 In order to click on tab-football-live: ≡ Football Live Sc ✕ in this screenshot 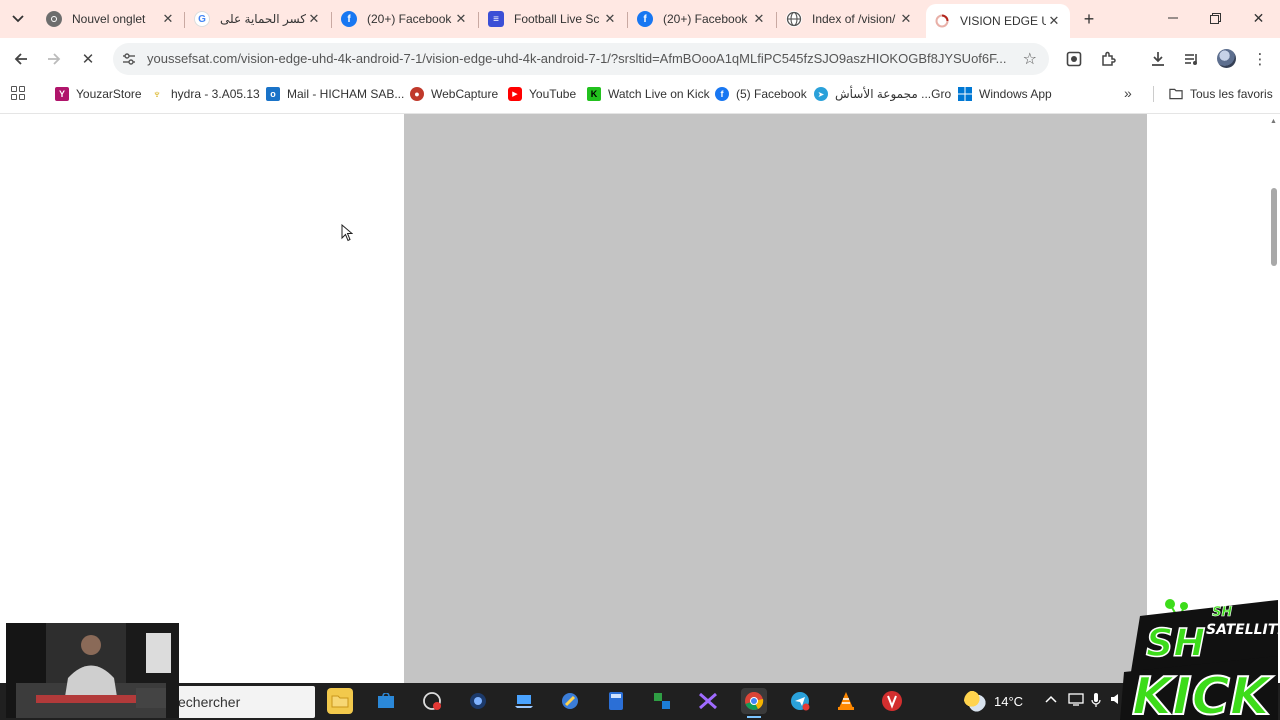, I will do `click(553, 19)`.